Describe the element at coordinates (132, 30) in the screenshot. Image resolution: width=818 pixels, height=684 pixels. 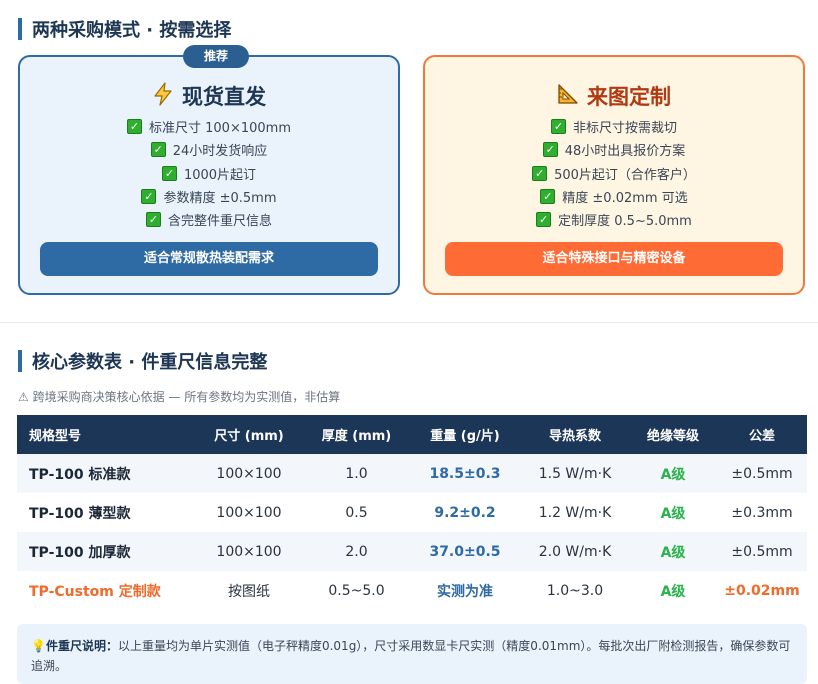
I see `section-title-text: 两种采购模式 · 按需选择` at that location.